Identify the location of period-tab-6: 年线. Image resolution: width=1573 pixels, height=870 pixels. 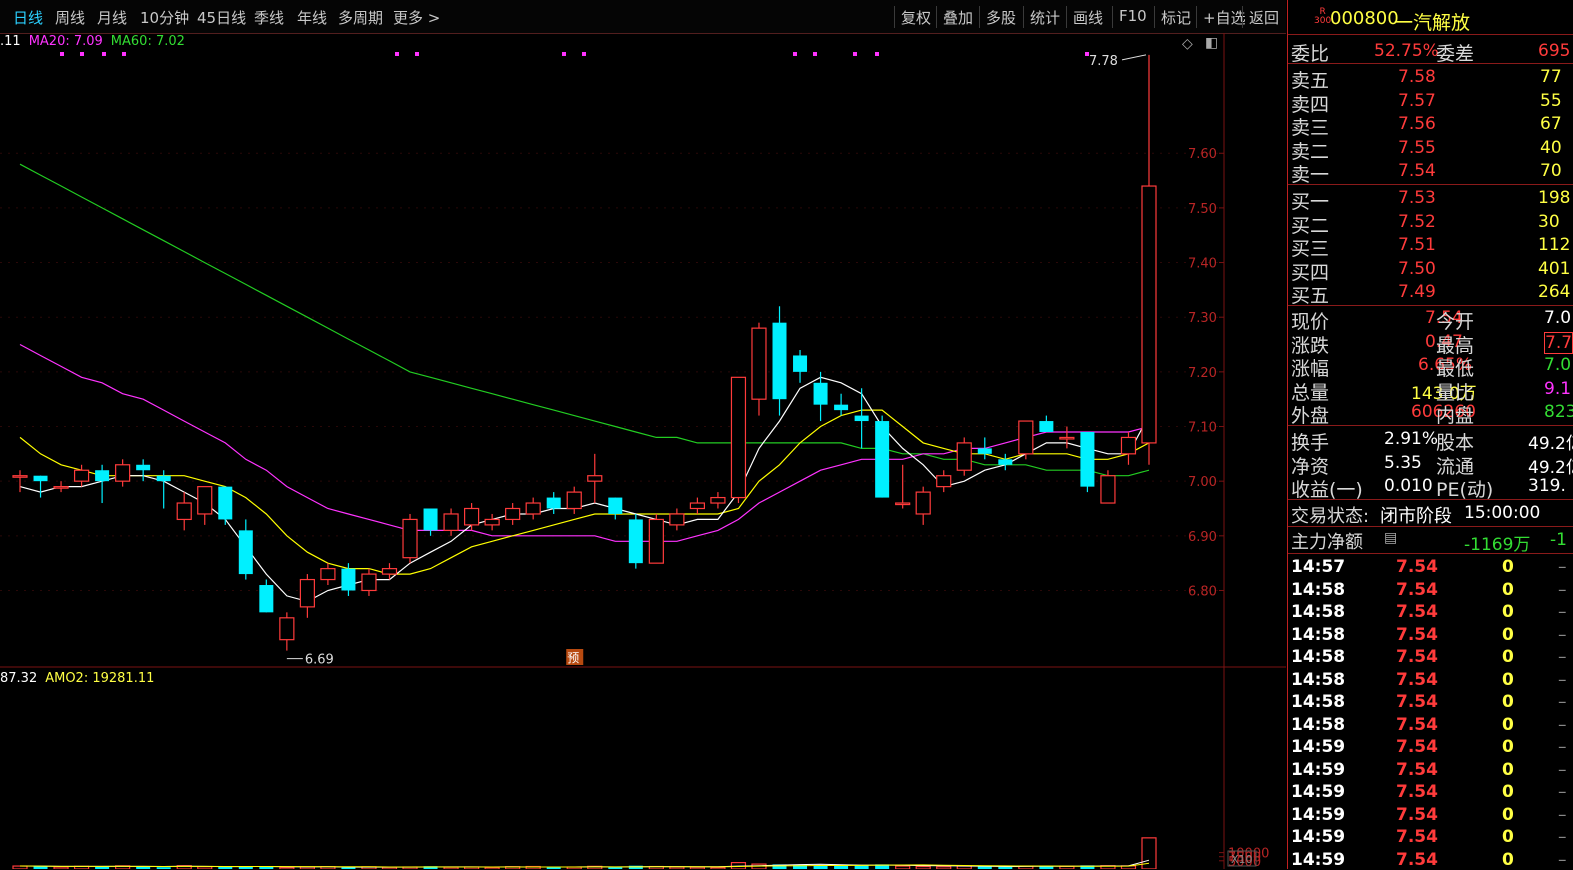
(312, 17).